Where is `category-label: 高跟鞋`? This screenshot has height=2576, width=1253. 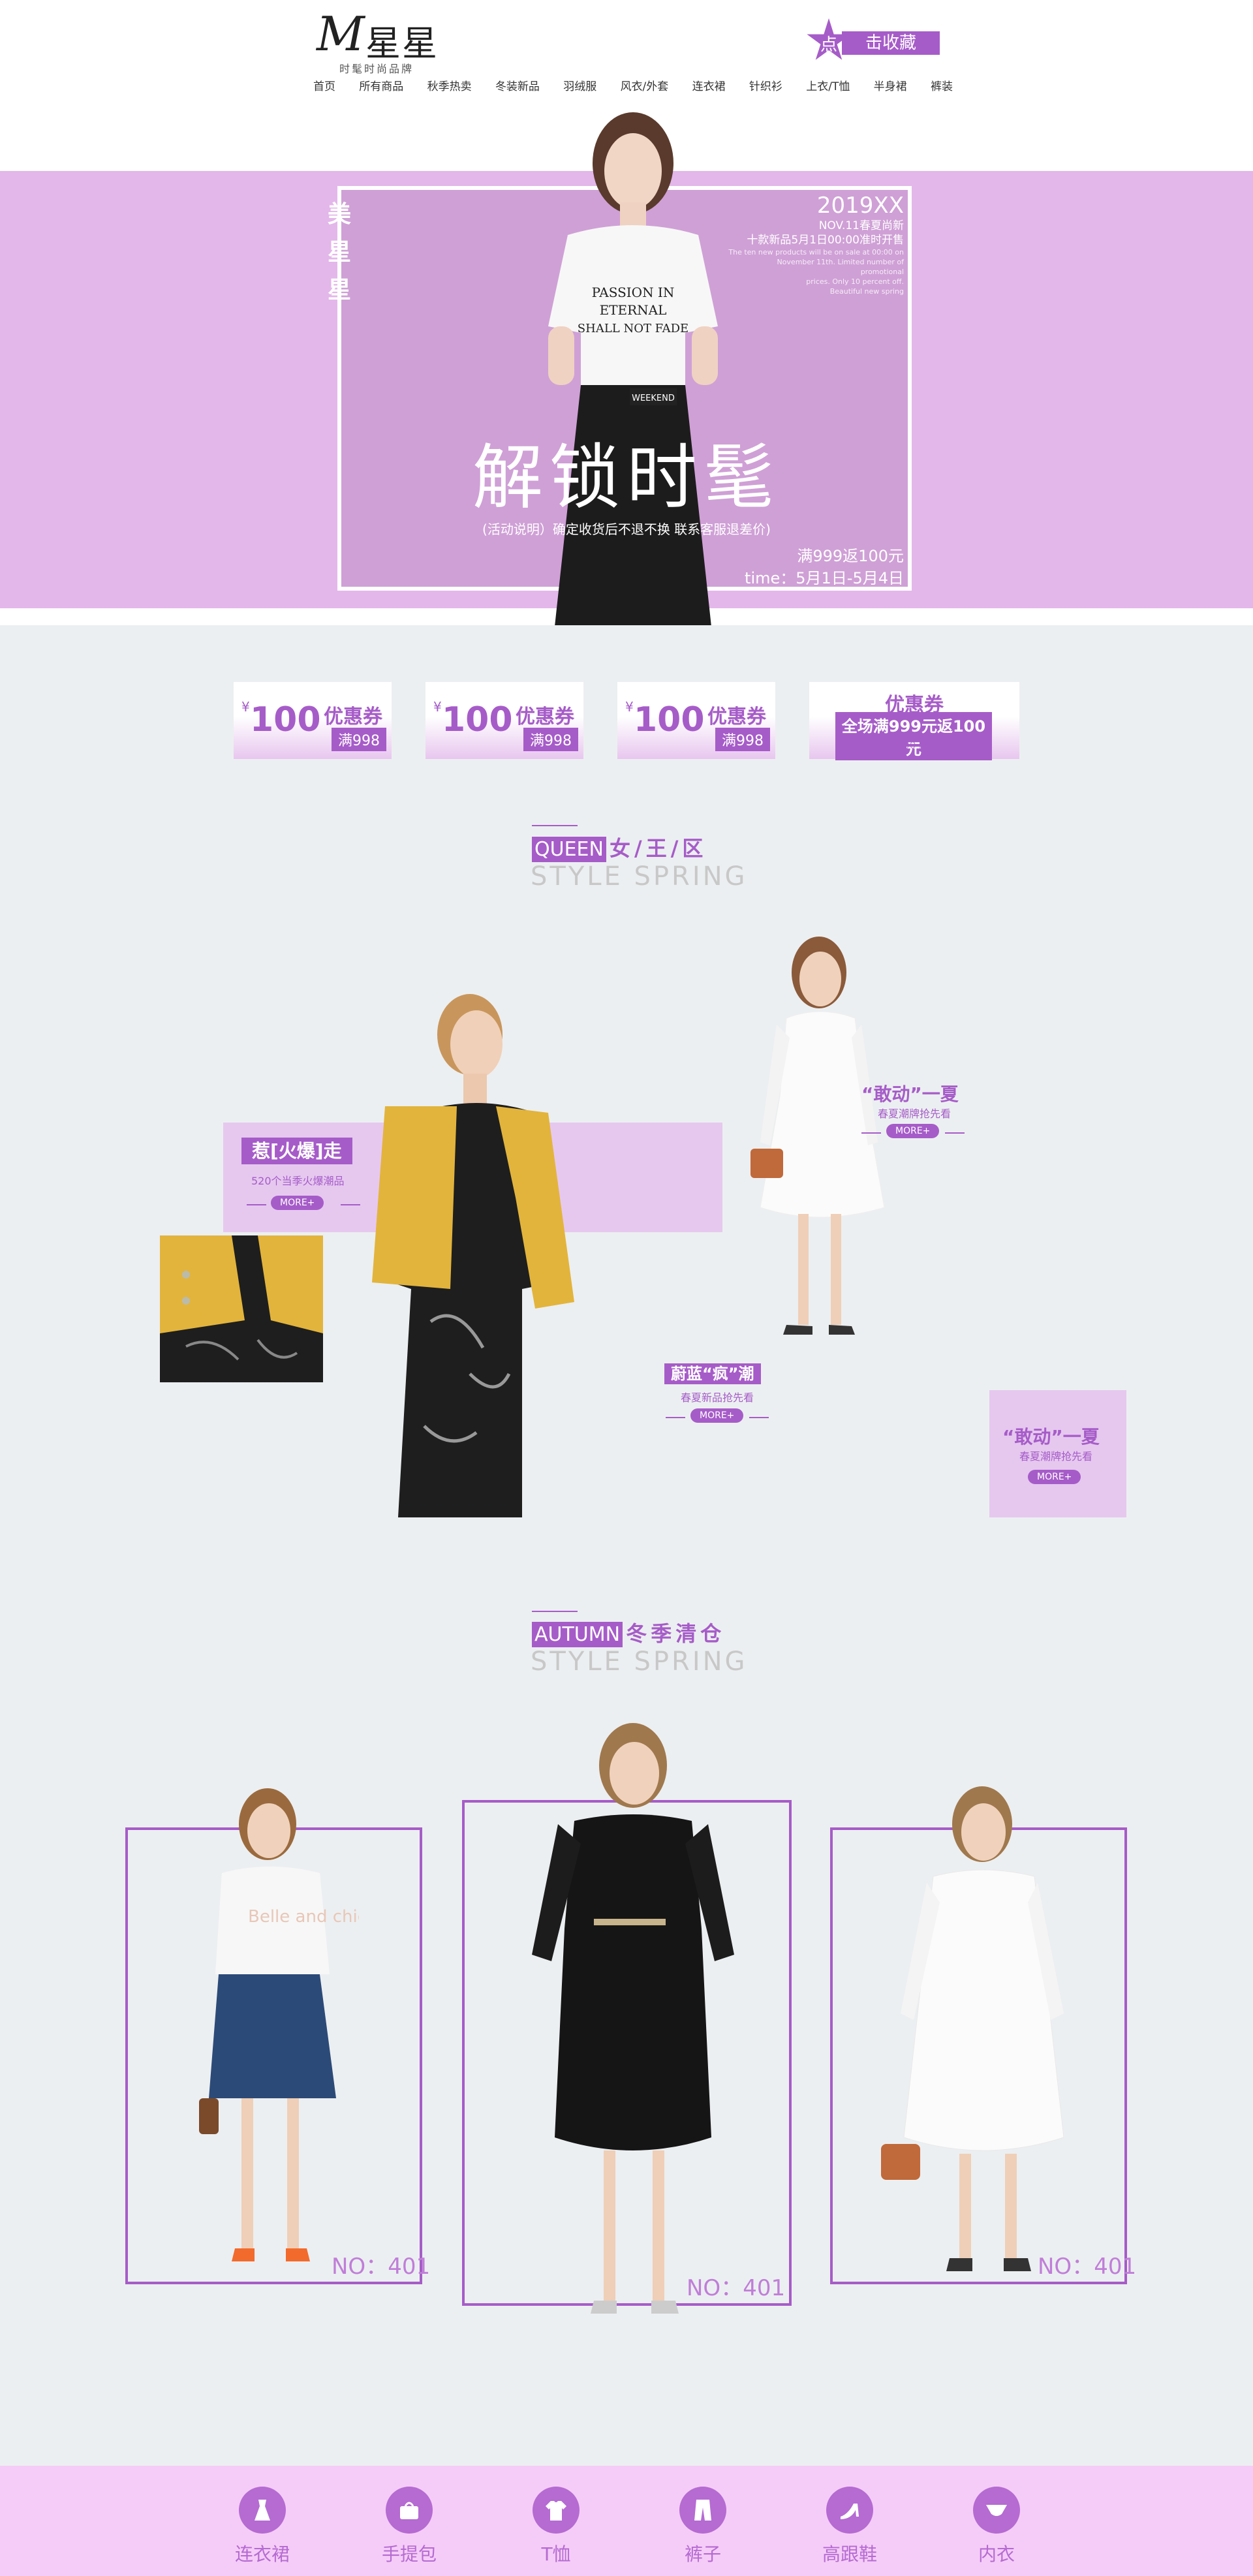 category-label: 高跟鞋 is located at coordinates (849, 2554).